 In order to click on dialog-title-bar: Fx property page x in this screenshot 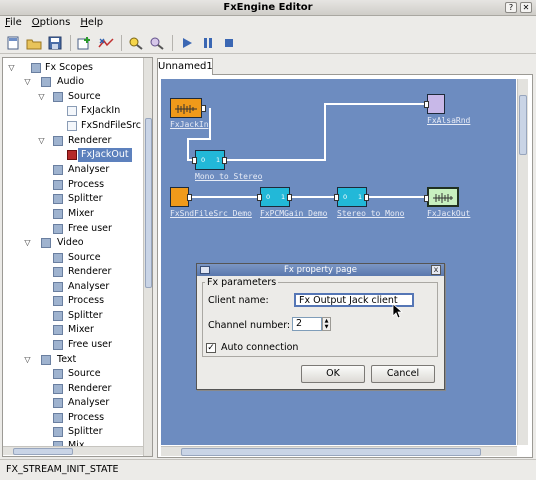, I will do `click(320, 270)`.